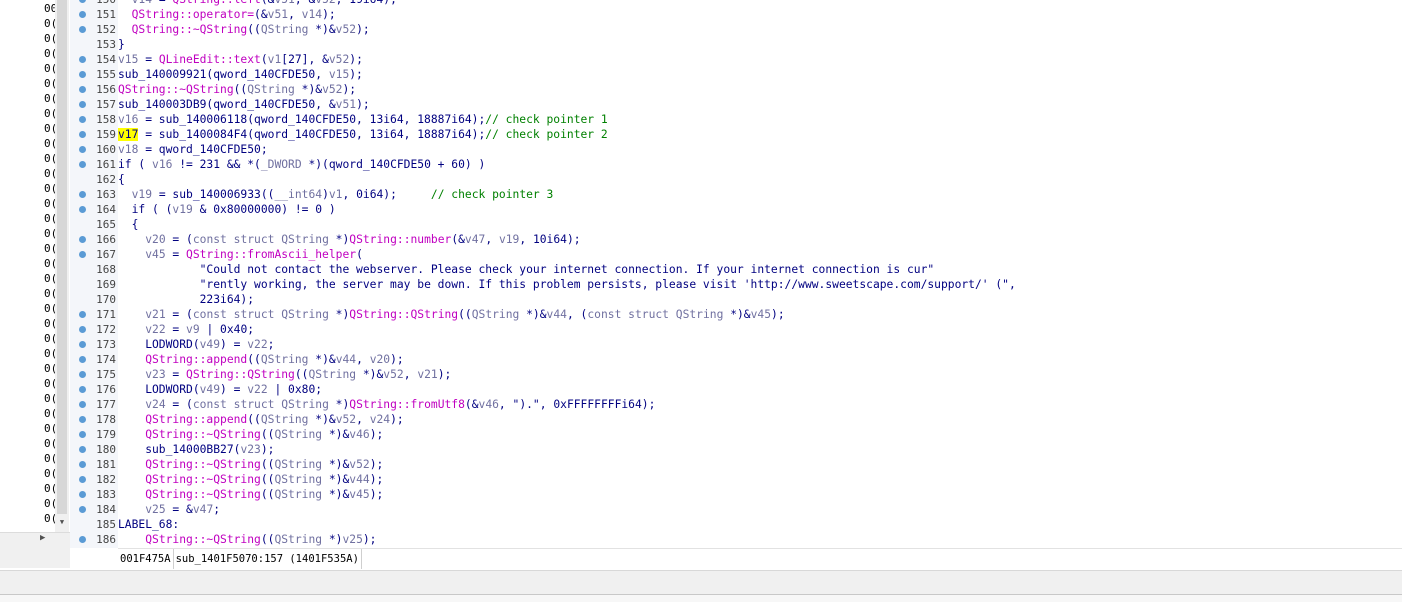 This screenshot has width=1402, height=602. Describe the element at coordinates (736, 539) in the screenshot. I see `code-line: 186 QString::~QString((QString *)v25);` at that location.